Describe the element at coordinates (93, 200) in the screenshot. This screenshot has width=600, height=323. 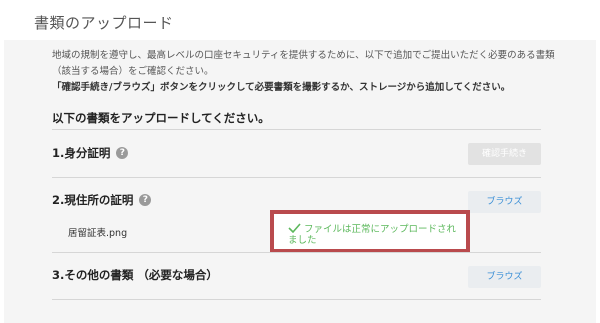
I see `doc-address-label: 2.現住所の証明` at that location.